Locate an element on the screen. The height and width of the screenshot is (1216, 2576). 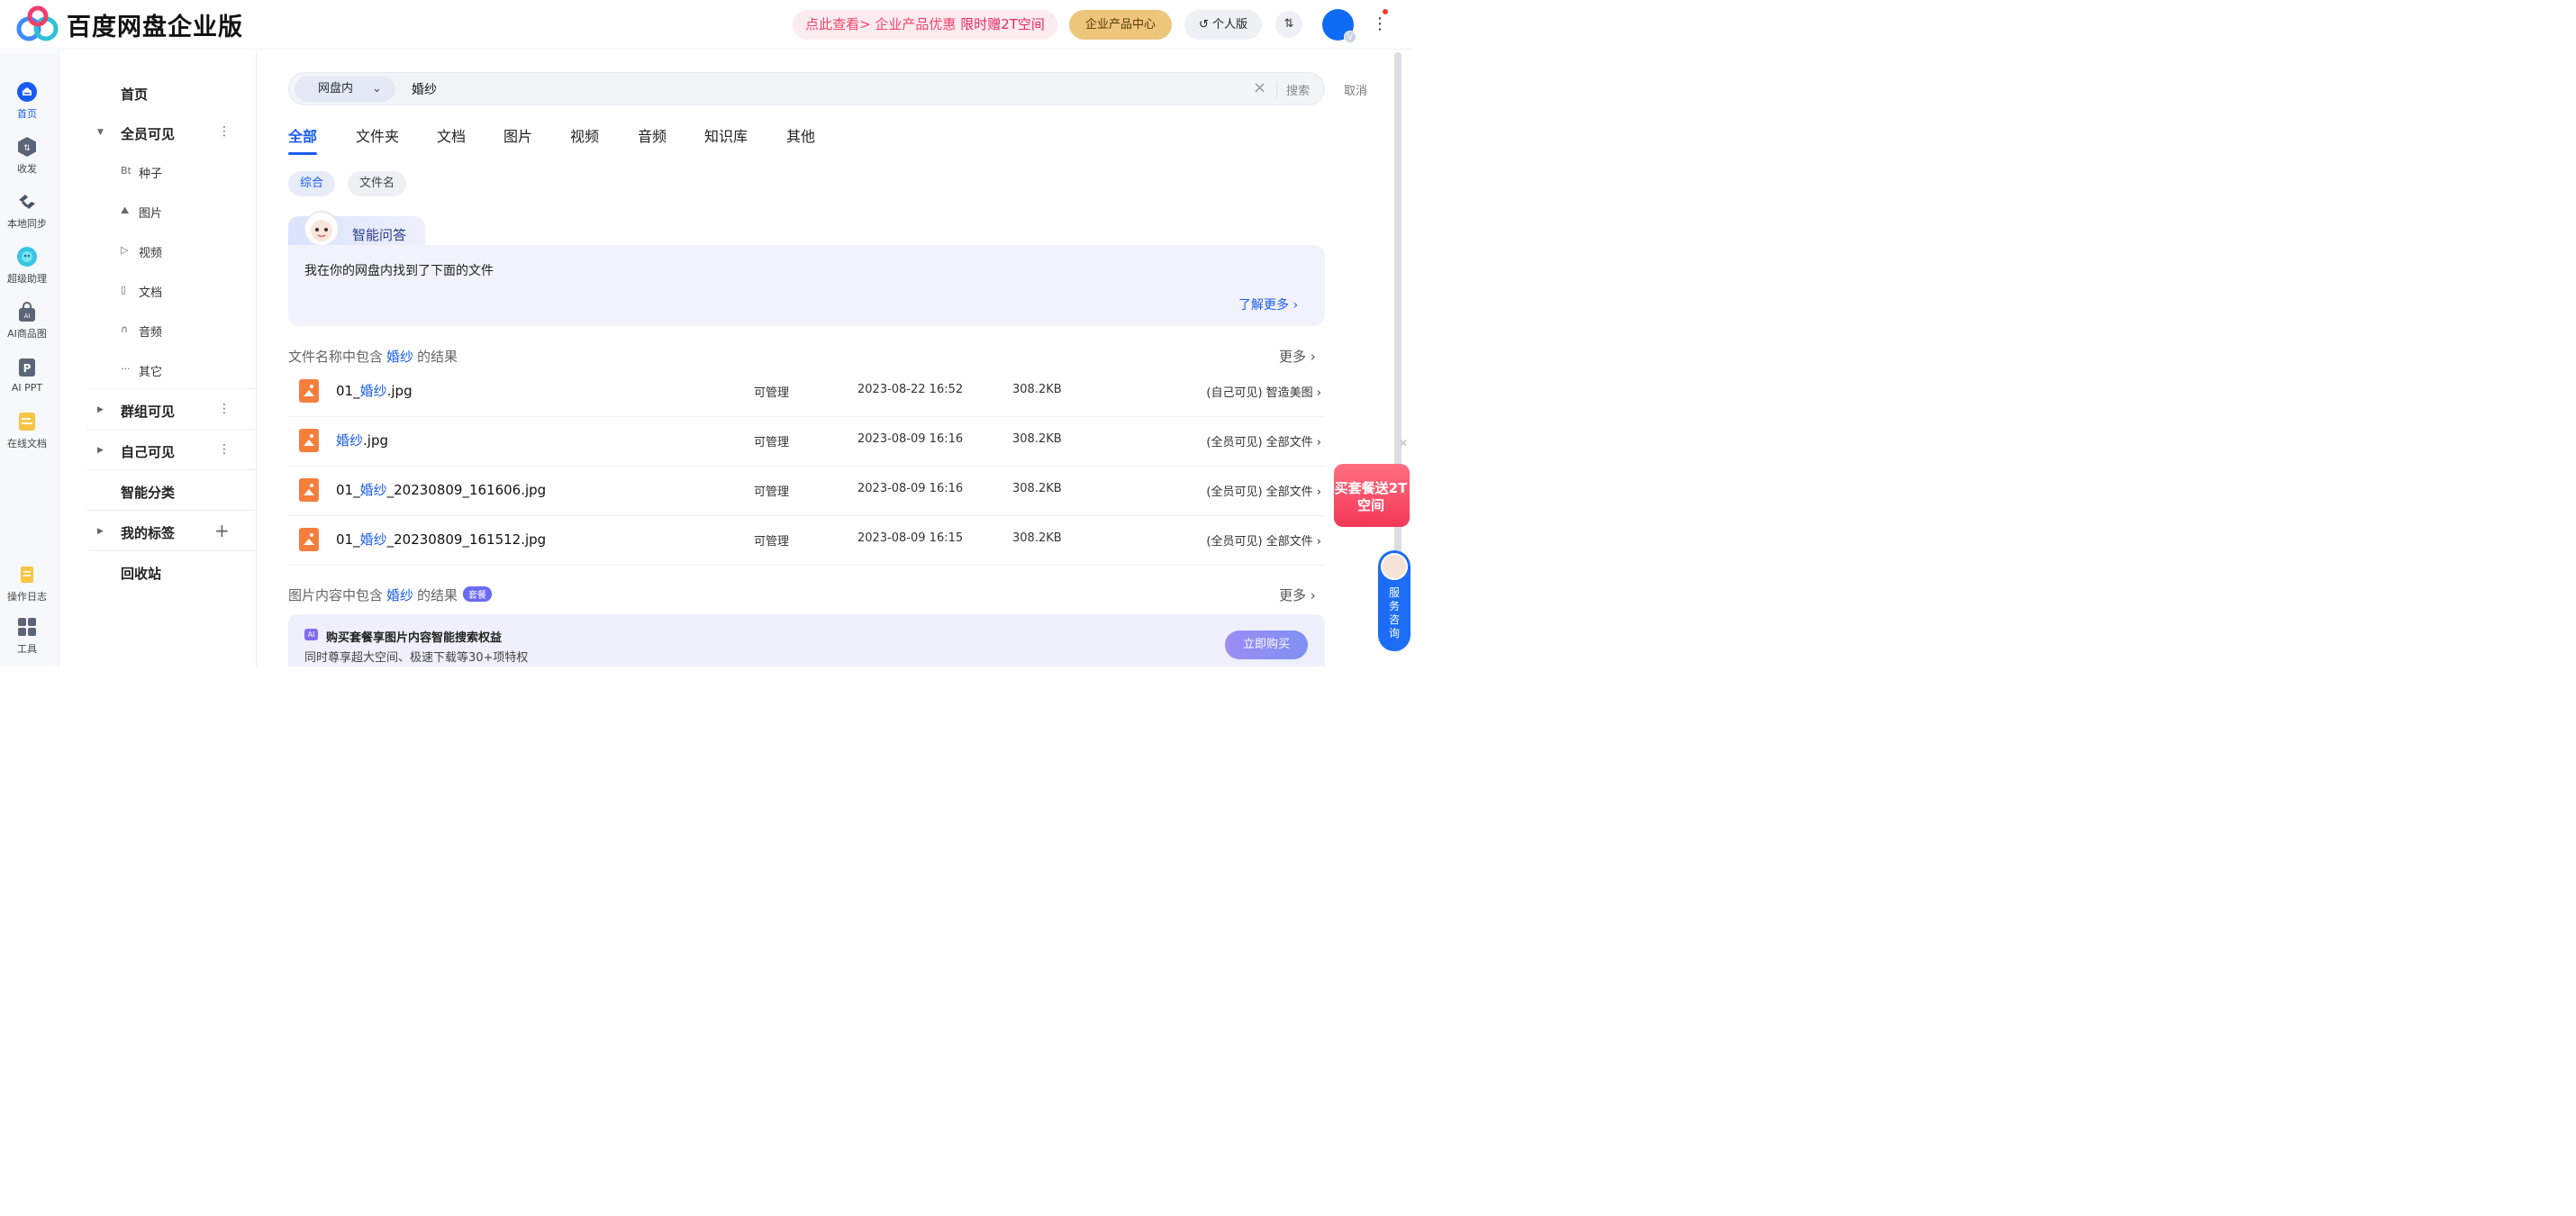
rail-super-assistant: 超级助理 is located at coordinates (27, 266).